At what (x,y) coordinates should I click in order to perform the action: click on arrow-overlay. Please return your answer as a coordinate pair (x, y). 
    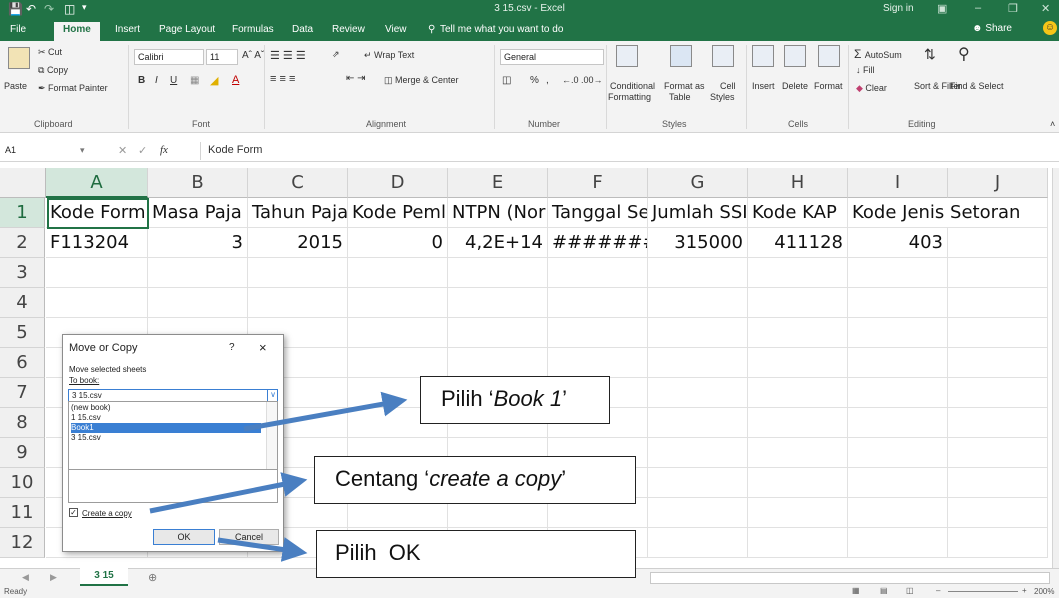
    Looking at the image, I should click on (278, 476).